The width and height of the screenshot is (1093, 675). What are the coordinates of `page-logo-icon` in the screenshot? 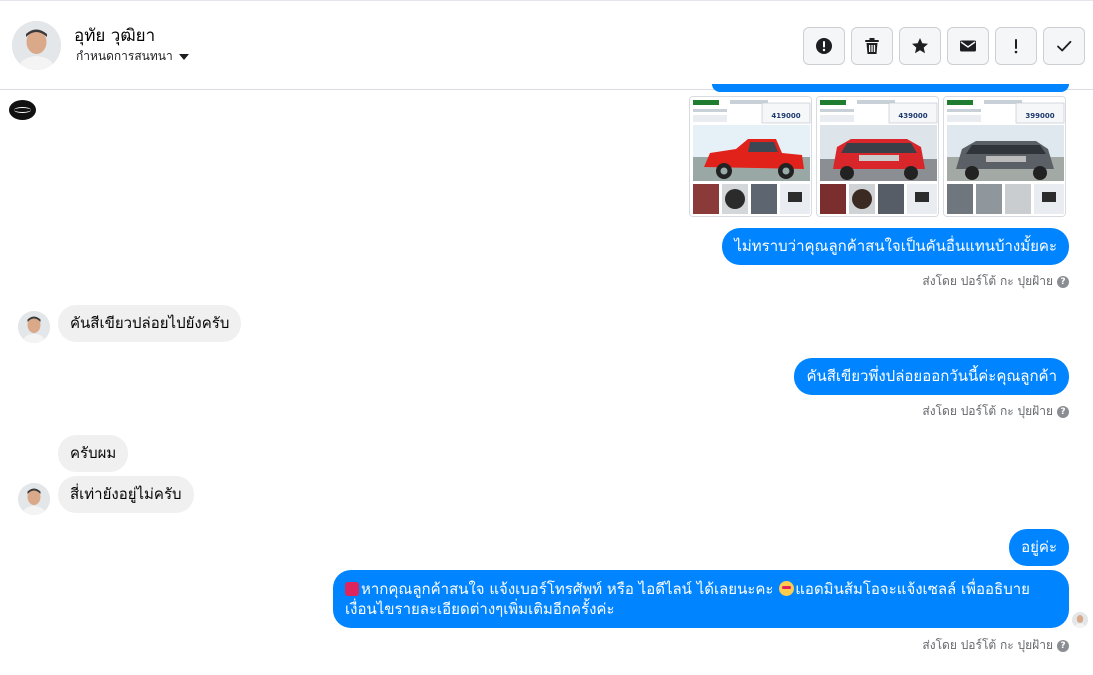 It's located at (22, 110).